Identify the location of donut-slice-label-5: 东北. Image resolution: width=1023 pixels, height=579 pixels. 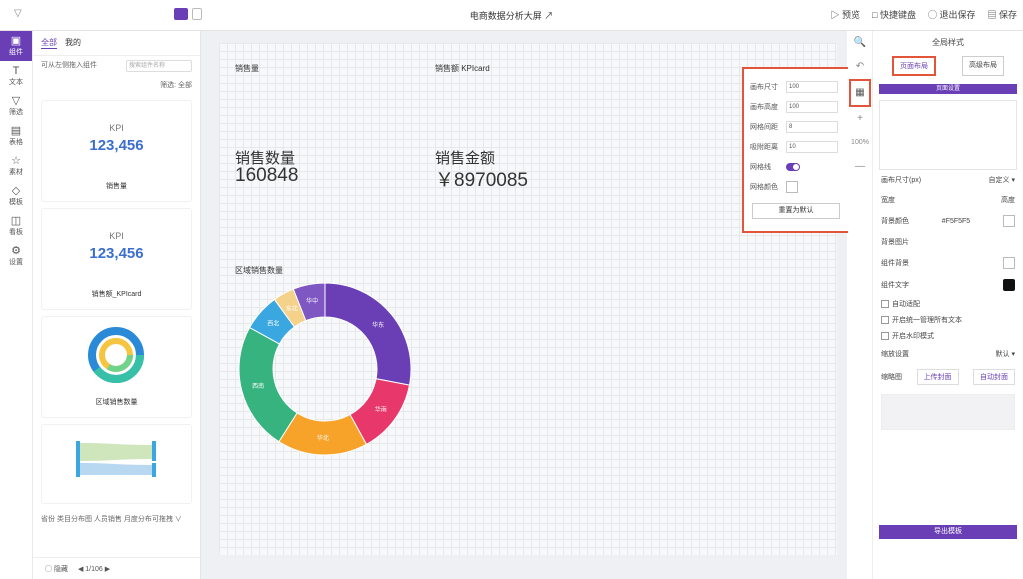
(292, 309).